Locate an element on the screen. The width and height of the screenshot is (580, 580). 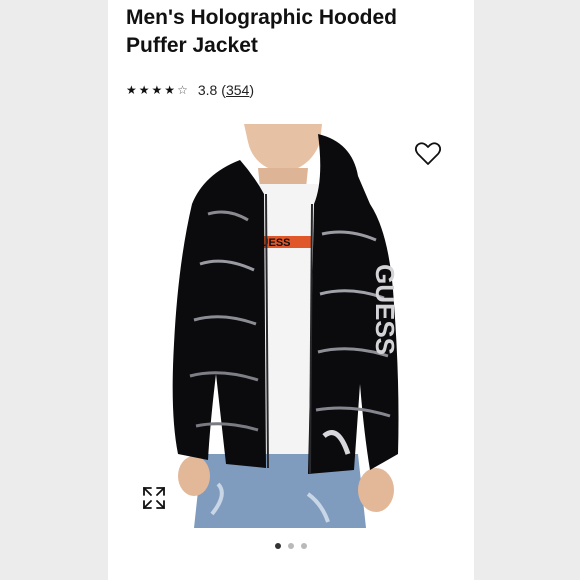
sleeve-logo-text: GUESS is located at coordinates (385, 309).